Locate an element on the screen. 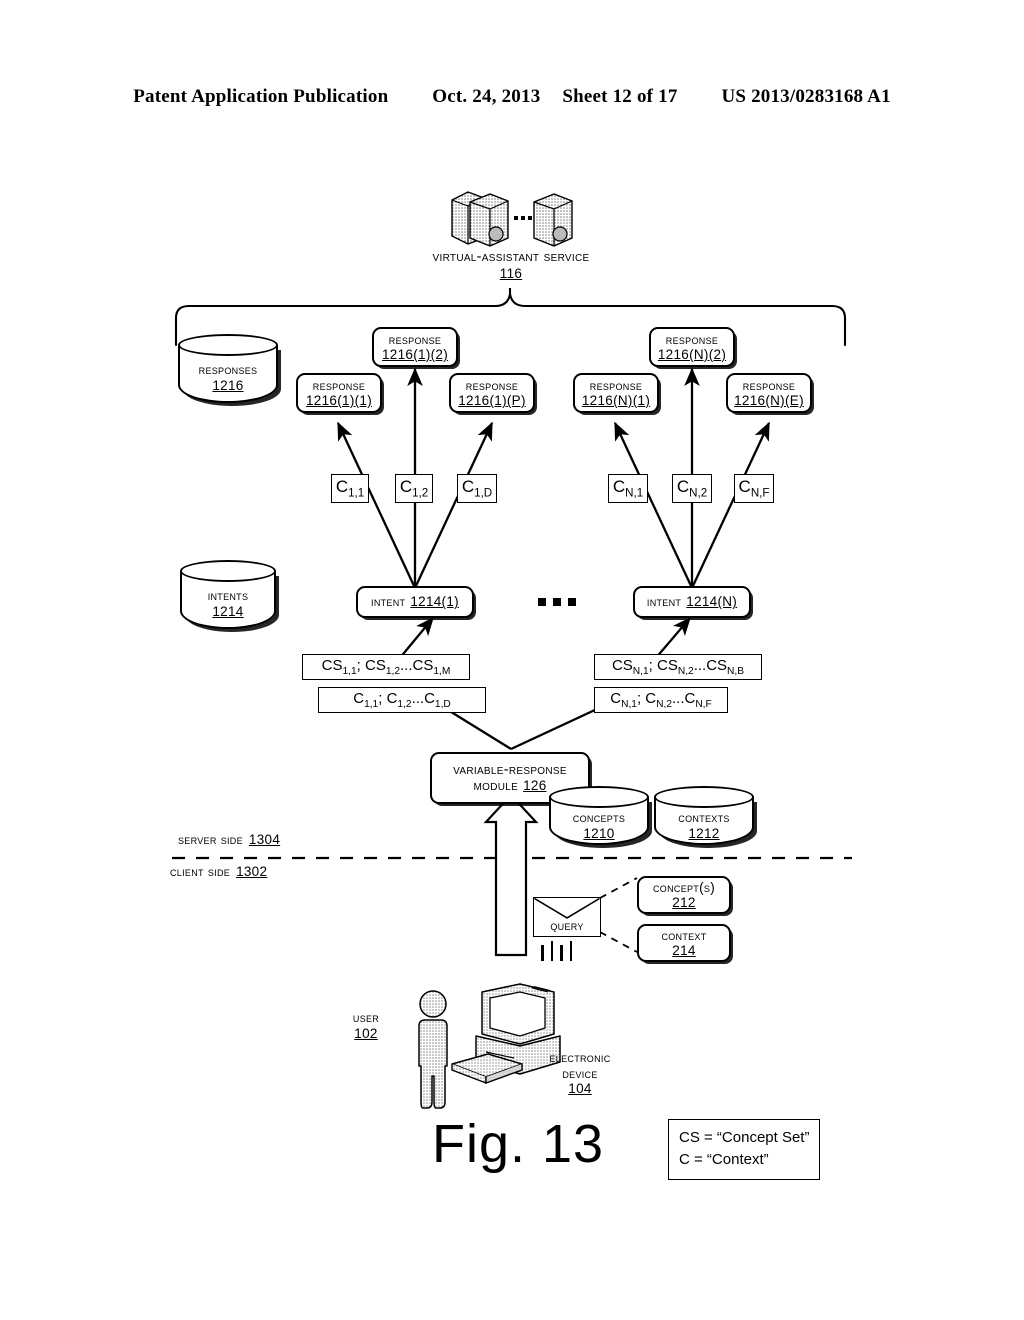 The image size is (1024, 1320). concepts-db-top is located at coordinates (599, 797).